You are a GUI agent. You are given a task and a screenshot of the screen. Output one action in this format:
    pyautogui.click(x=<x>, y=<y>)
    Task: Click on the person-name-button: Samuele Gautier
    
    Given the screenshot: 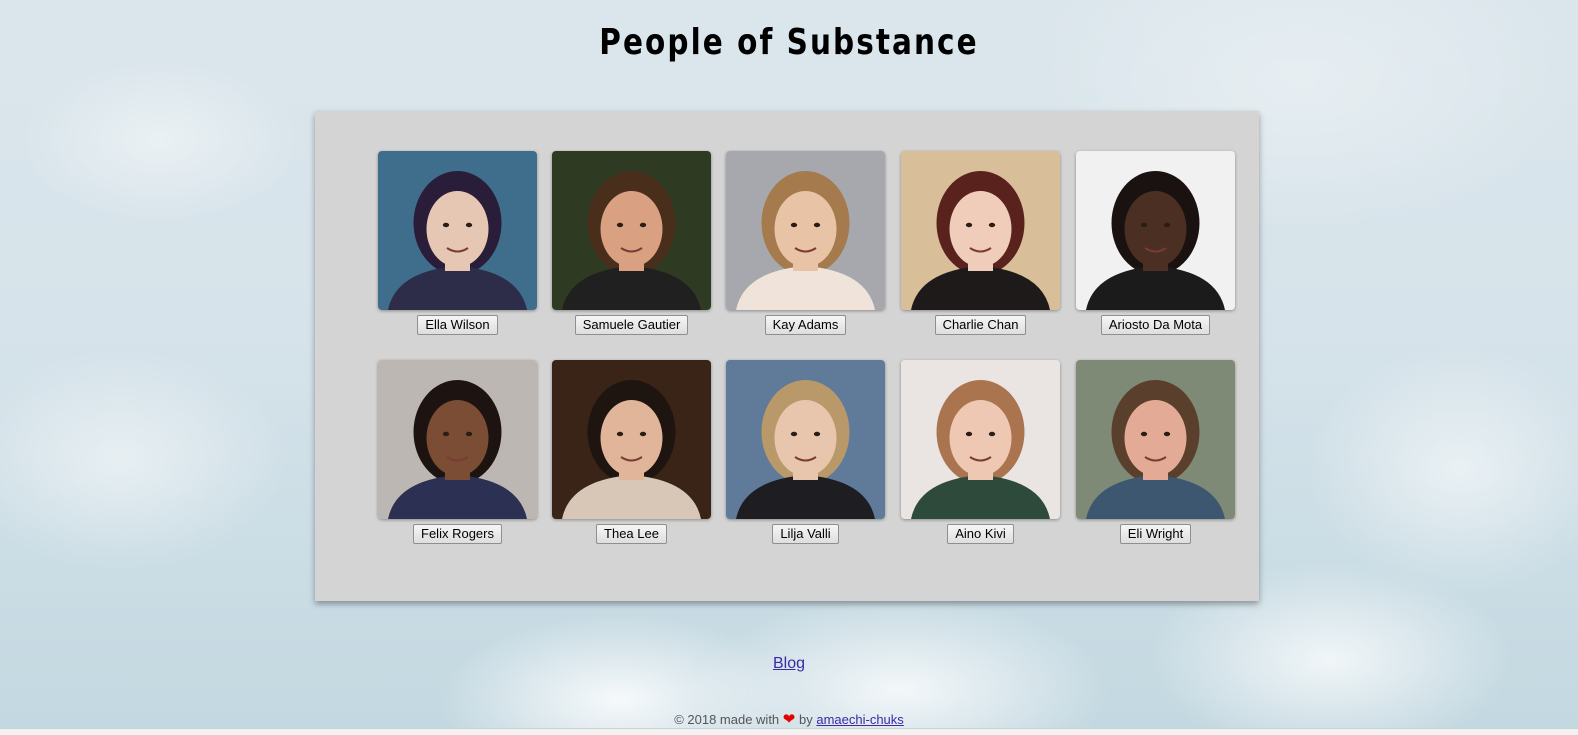 What is the action you would take?
    pyautogui.click(x=631, y=325)
    